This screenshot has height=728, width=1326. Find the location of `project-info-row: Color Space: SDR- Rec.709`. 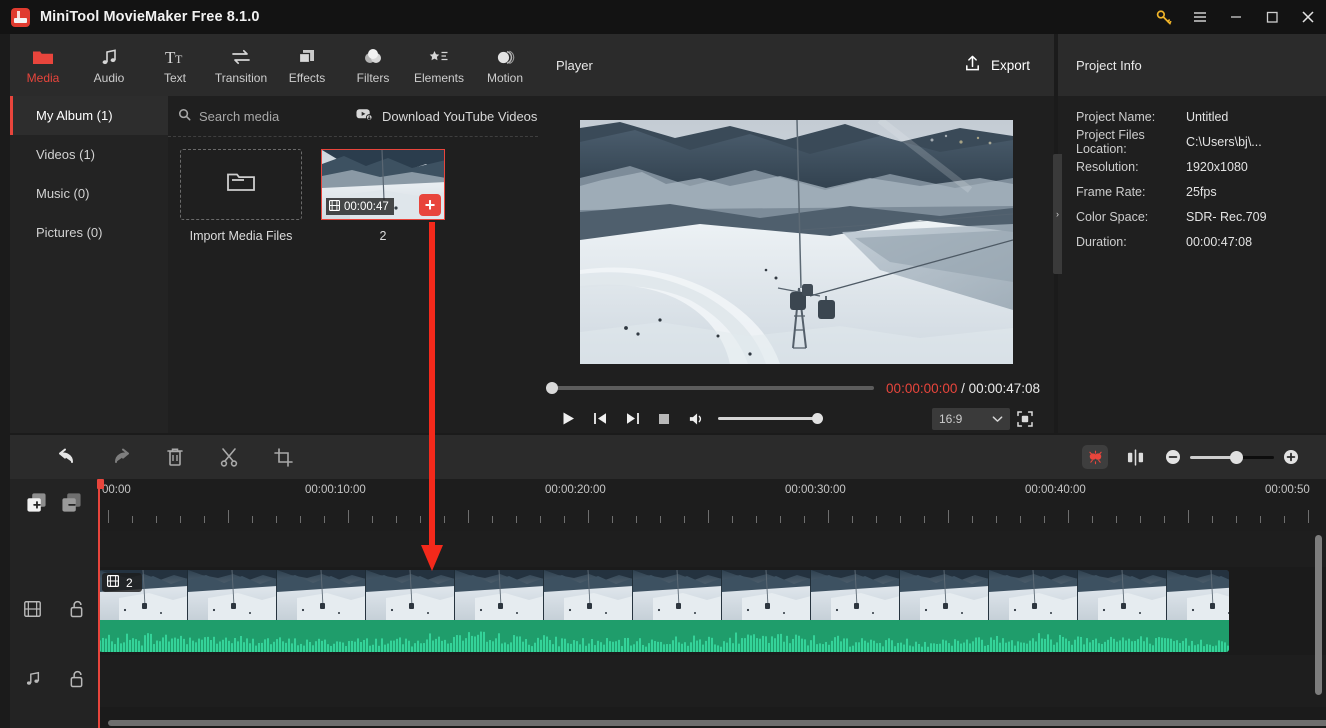

project-info-row: Color Space: SDR- Rec.709 is located at coordinates (1192, 216).